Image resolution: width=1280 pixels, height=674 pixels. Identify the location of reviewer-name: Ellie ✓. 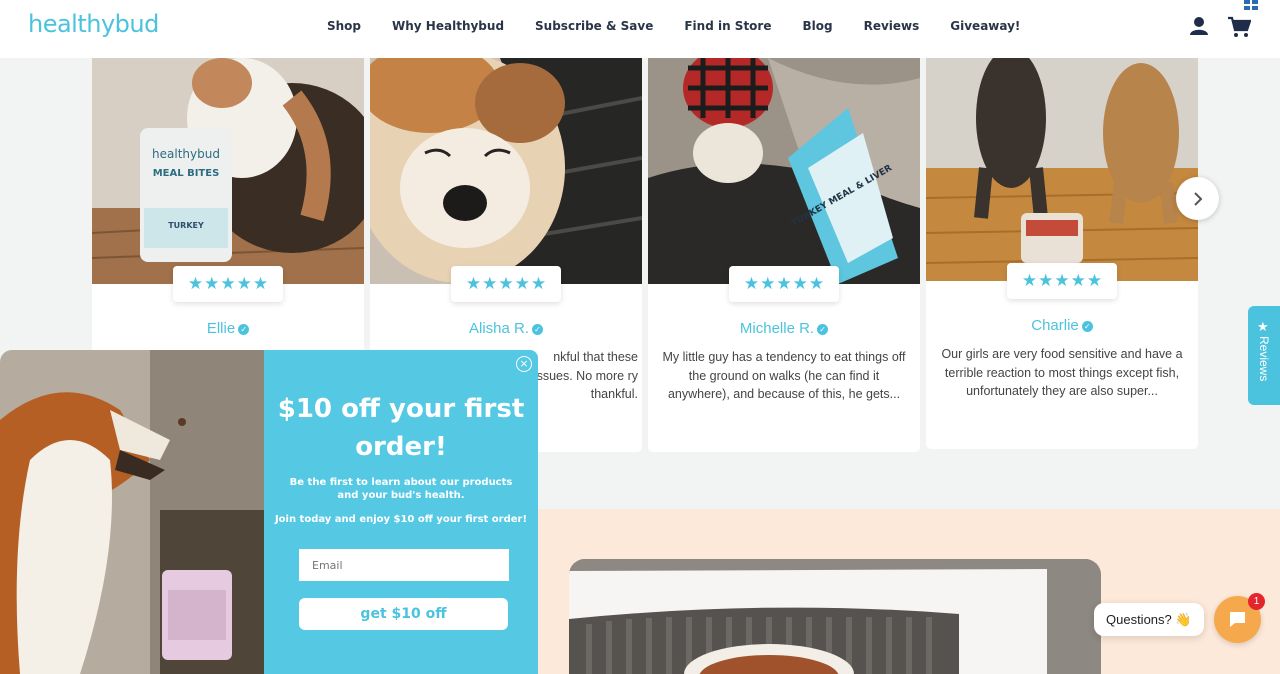
(228, 328).